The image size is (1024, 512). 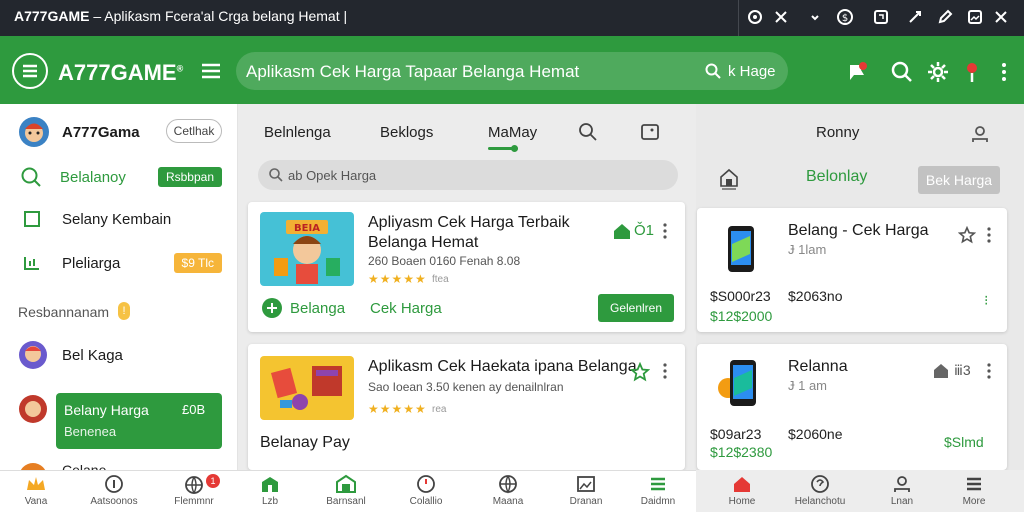 What do you see at coordinates (964, 442) in the screenshot?
I see `deal-extra: $Slmd` at bounding box center [964, 442].